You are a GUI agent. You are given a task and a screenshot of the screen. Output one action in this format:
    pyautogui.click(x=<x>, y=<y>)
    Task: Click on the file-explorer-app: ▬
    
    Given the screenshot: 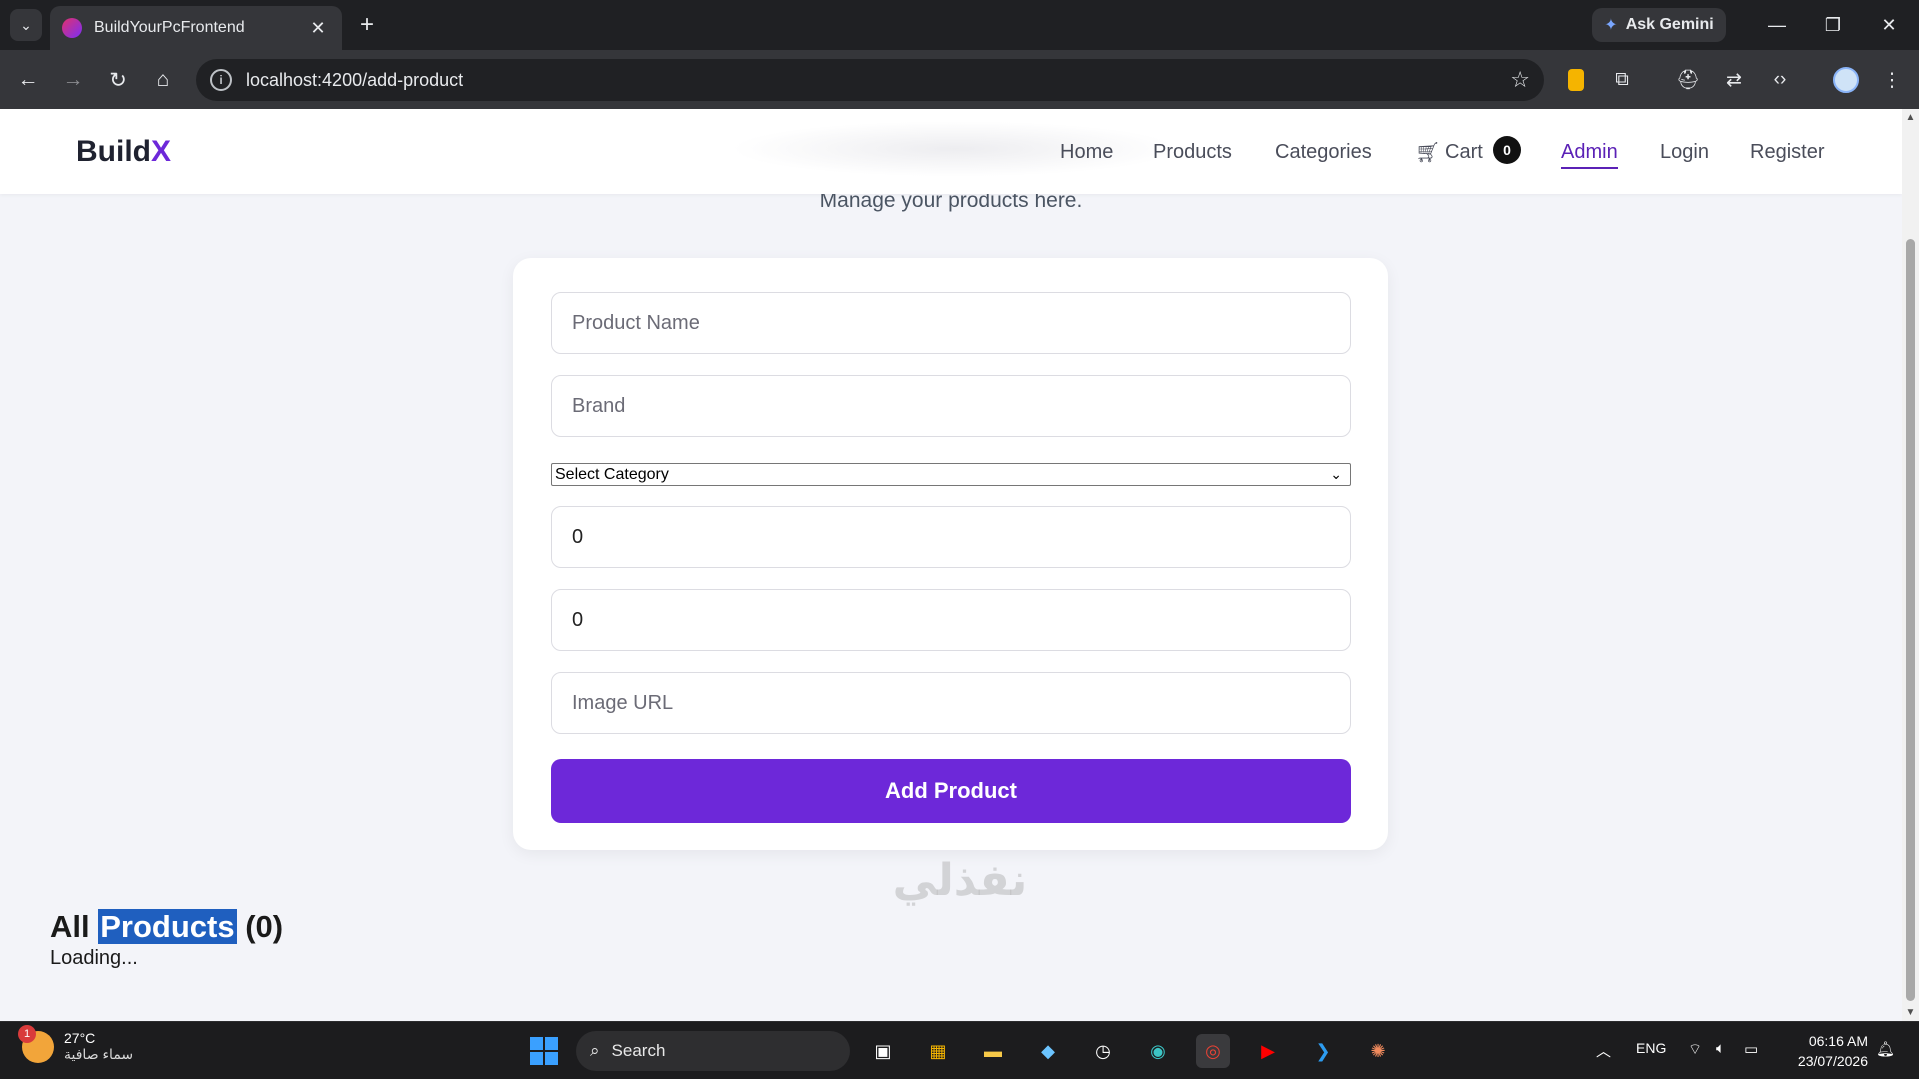 What is the action you would take?
    pyautogui.click(x=993, y=1051)
    